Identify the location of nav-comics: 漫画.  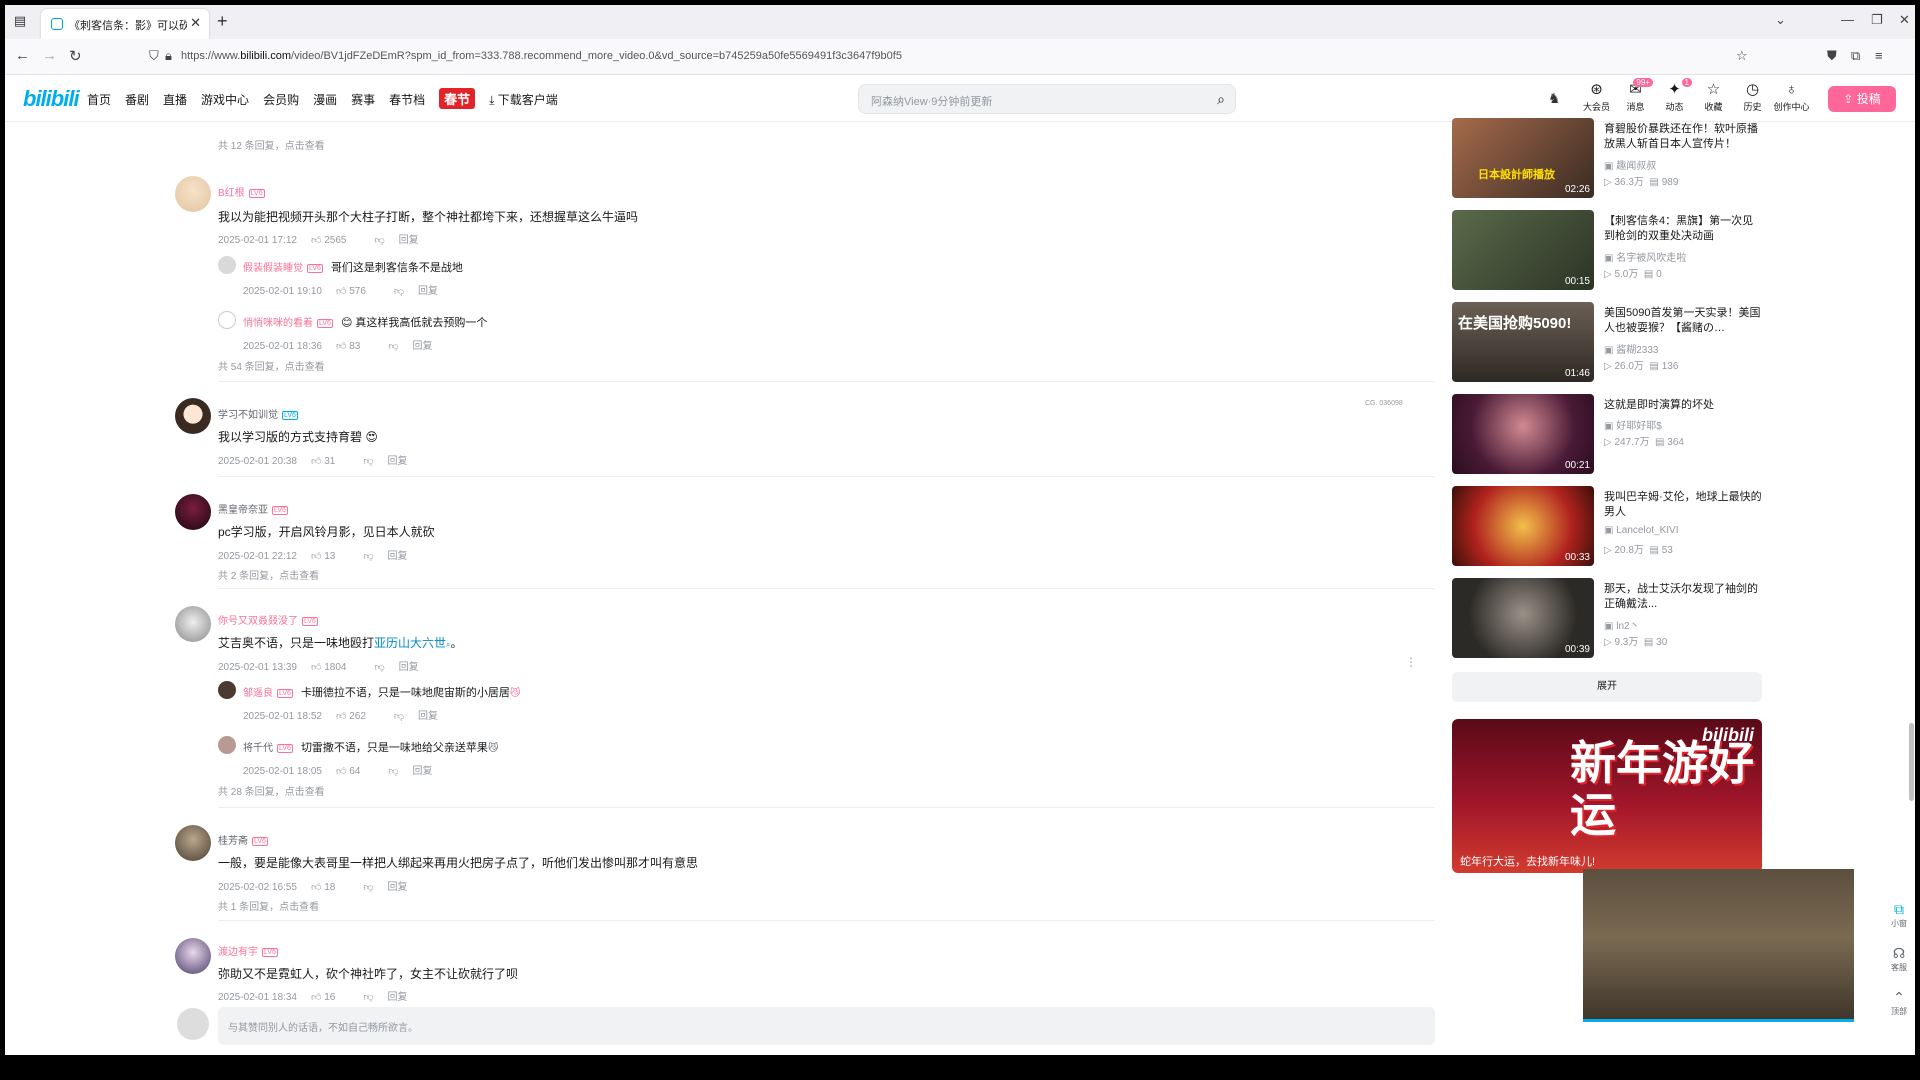
(325, 100).